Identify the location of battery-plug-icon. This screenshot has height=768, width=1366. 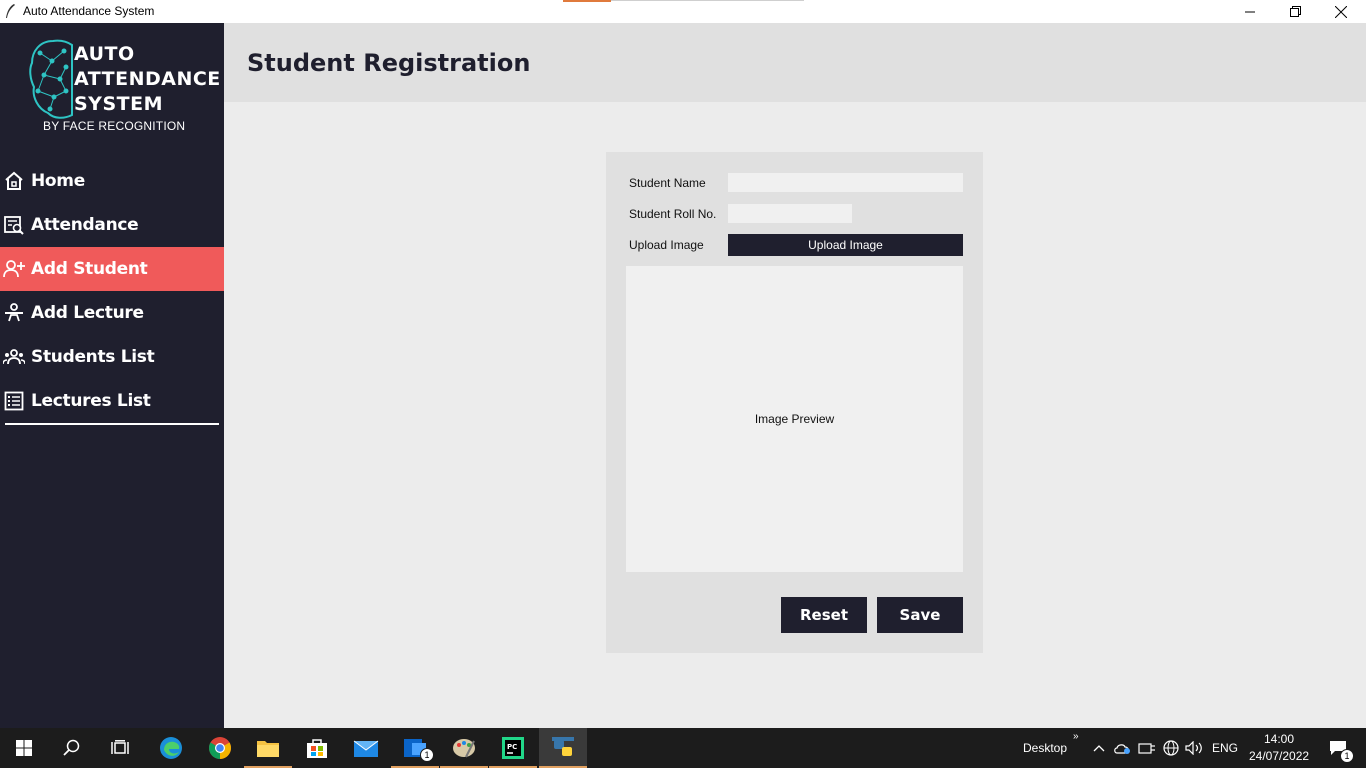
(1146, 748).